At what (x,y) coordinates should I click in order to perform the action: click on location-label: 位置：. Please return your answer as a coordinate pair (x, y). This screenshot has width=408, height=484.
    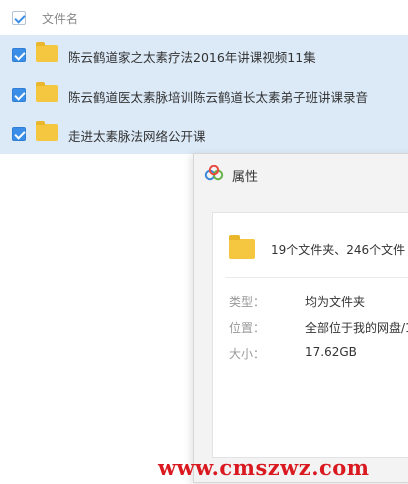
    Looking at the image, I should click on (247, 328).